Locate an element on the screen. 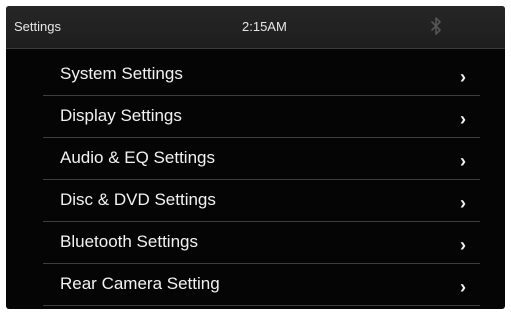 This screenshot has width=511, height=315. menu-item-label: Disc & DVD Settings is located at coordinates (138, 199).